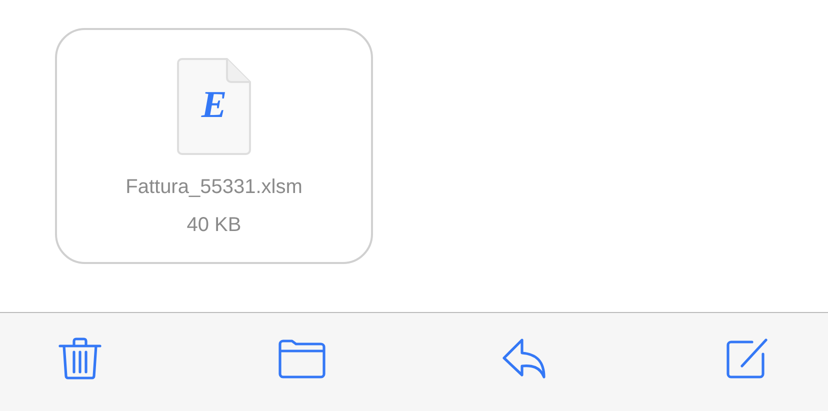  Describe the element at coordinates (214, 187) in the screenshot. I see `file-name: Fattura_55331.xlsm` at that location.